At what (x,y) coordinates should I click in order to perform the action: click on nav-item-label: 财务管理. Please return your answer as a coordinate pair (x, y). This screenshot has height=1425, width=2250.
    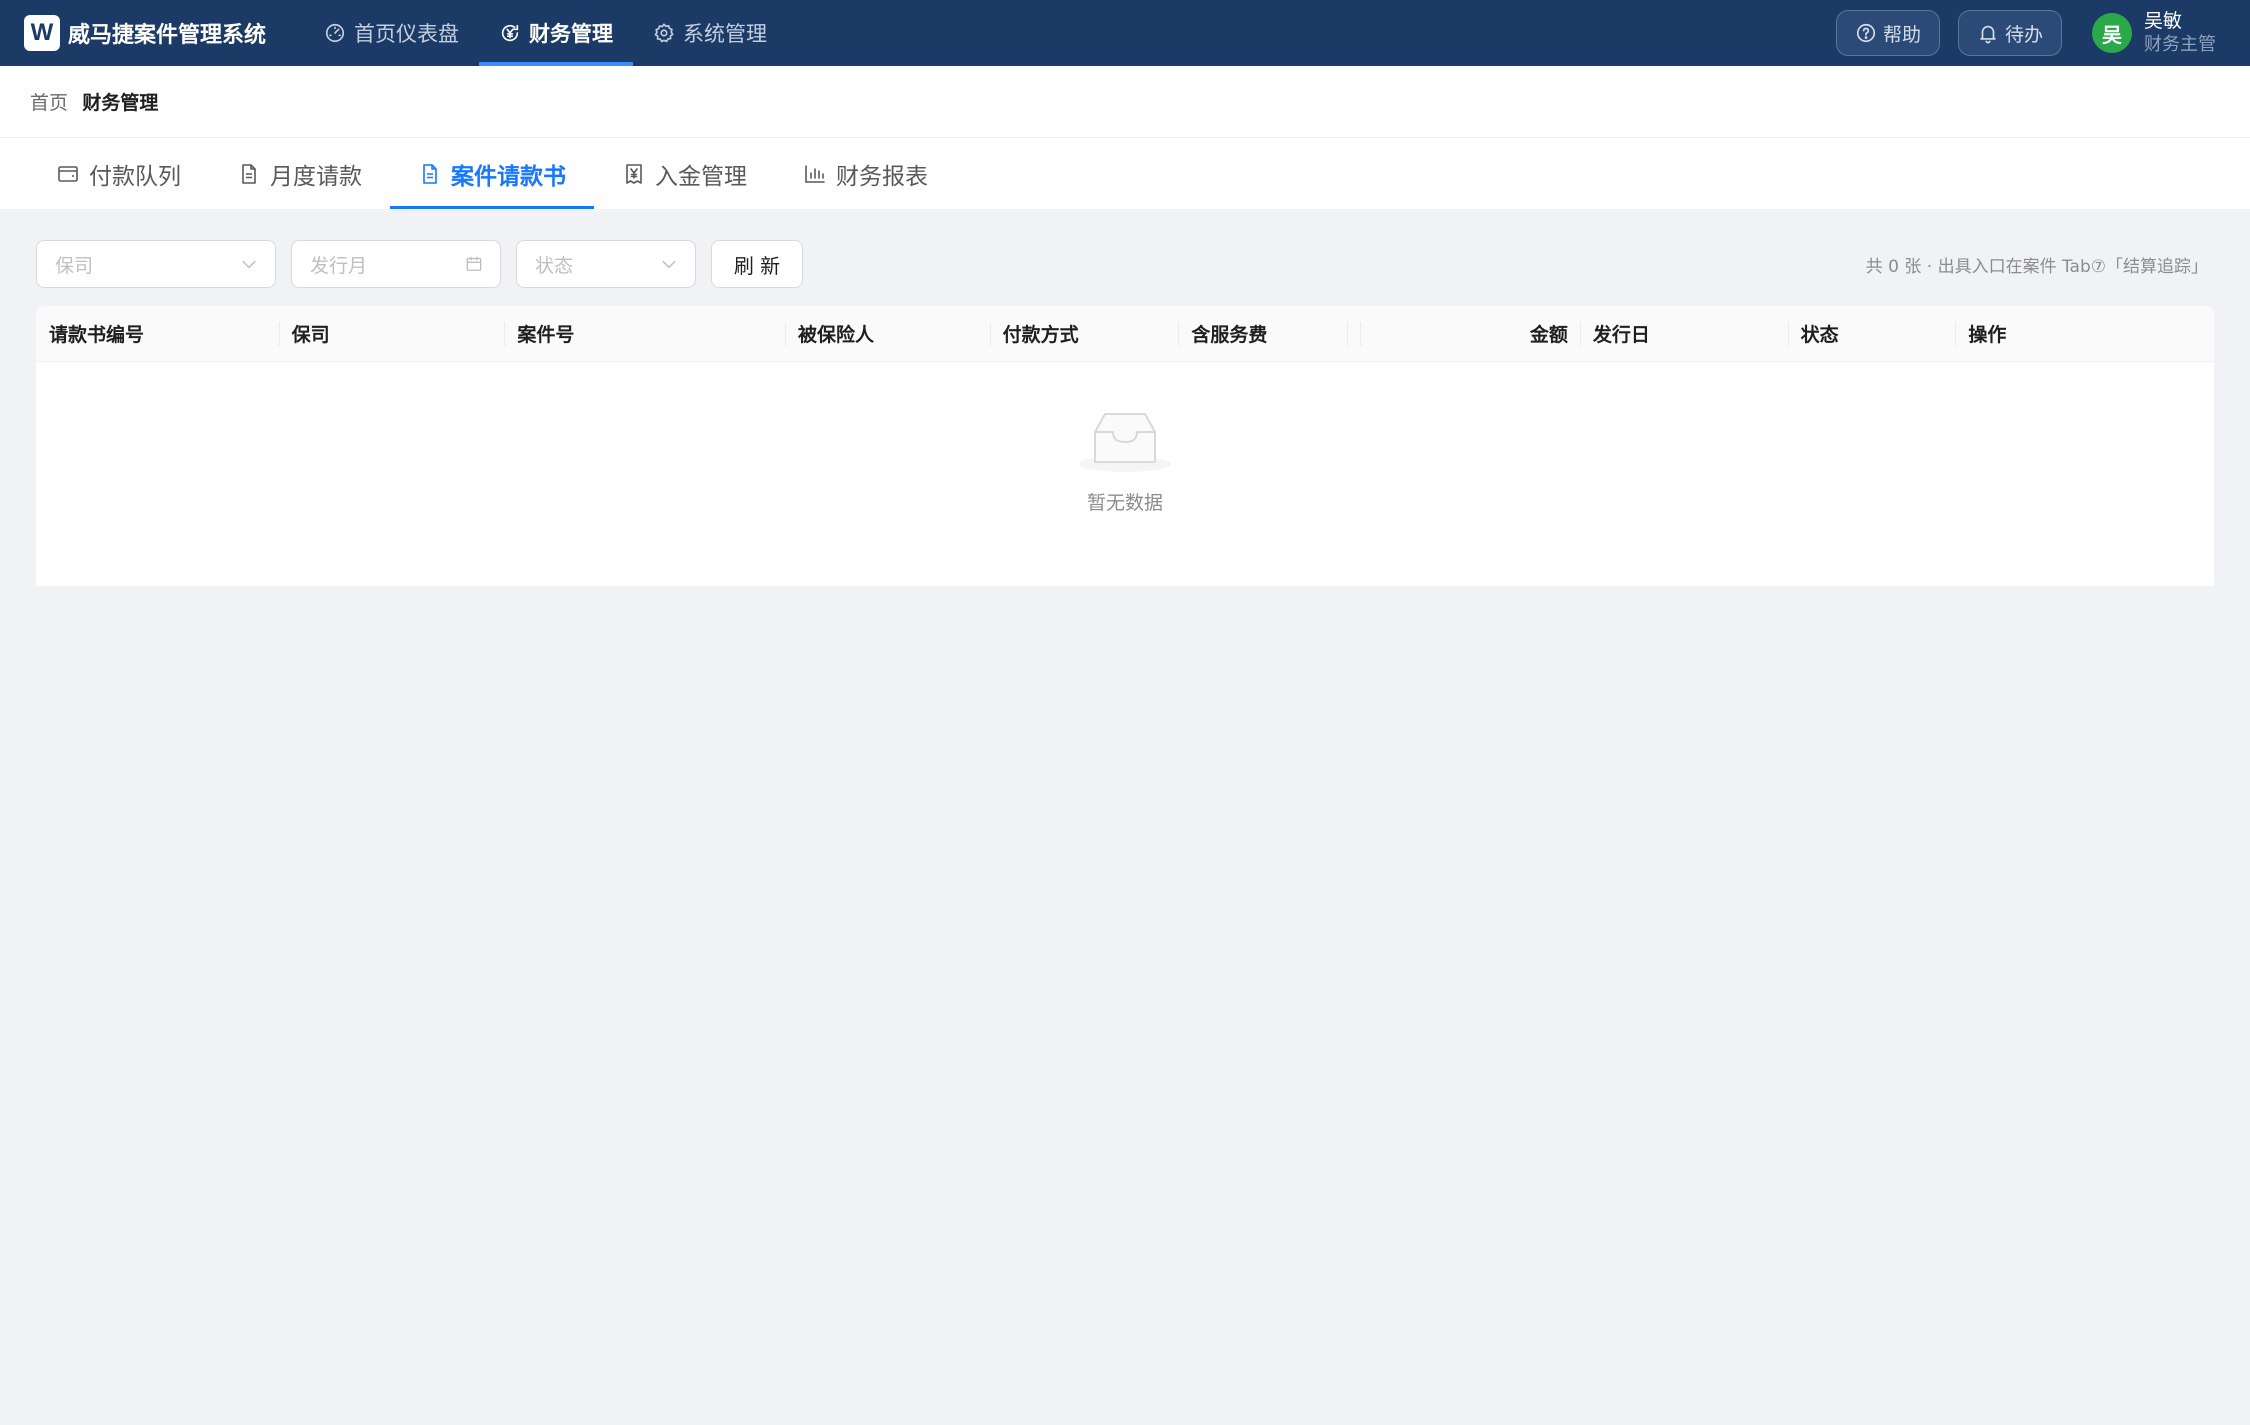
    Looking at the image, I should click on (571, 34).